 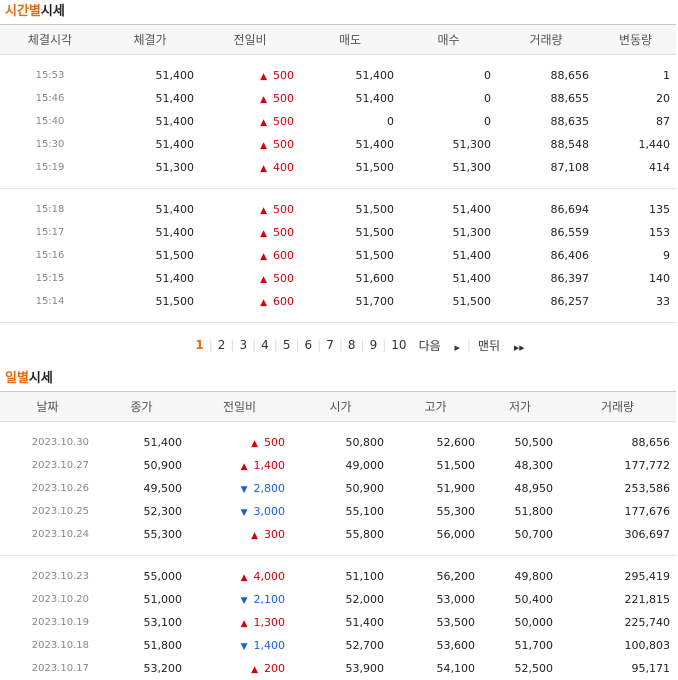 What do you see at coordinates (338, 167) in the screenshot?
I see `table-row: 15:19 51,300 ▲ 400 51,500 51,300 87,108 414` at bounding box center [338, 167].